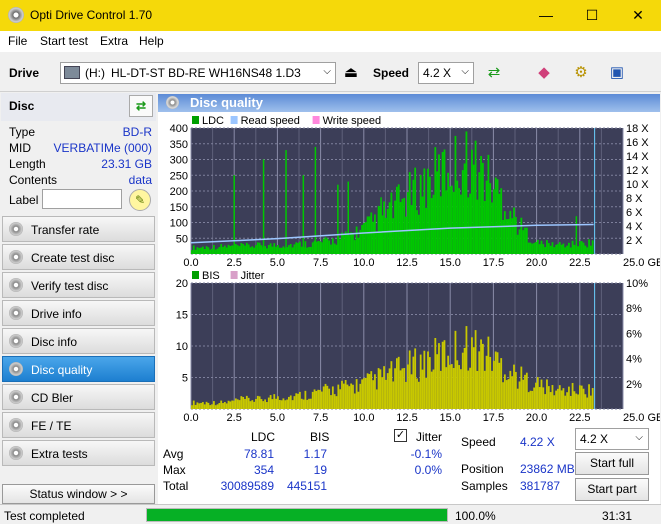 The image size is (661, 524). I want to click on speed-stat-value: 4.22 X, so click(537, 442).